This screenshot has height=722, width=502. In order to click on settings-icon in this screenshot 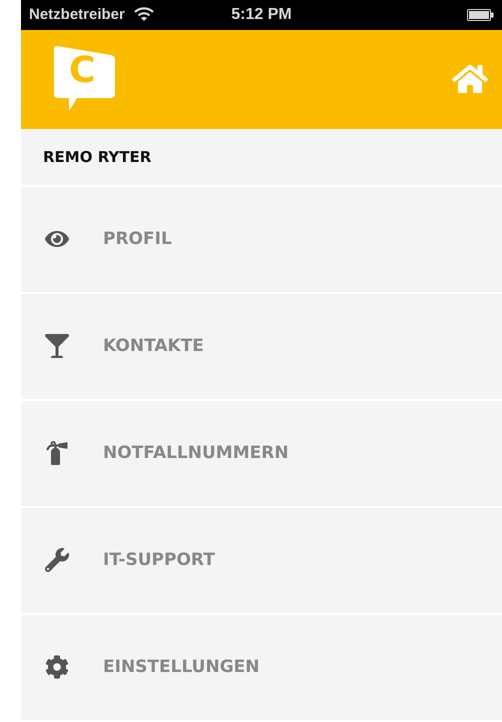, I will do `click(57, 667)`.